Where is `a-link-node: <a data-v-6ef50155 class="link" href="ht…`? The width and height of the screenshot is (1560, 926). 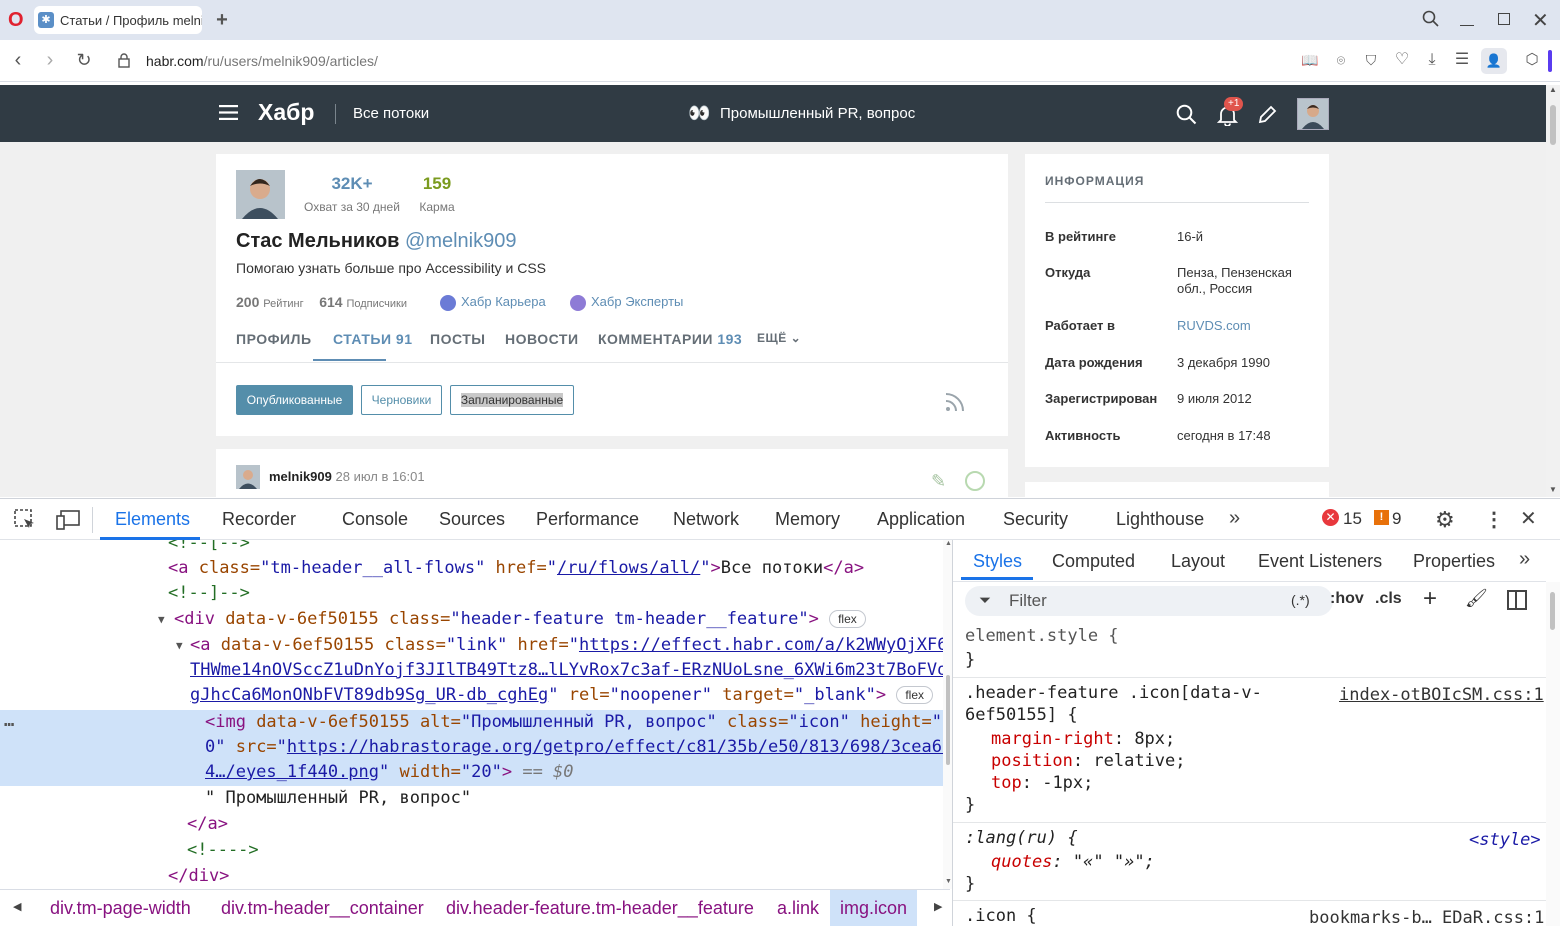 a-link-node: <a data-v-6ef50155 class="link" href="ht… is located at coordinates (566, 645).